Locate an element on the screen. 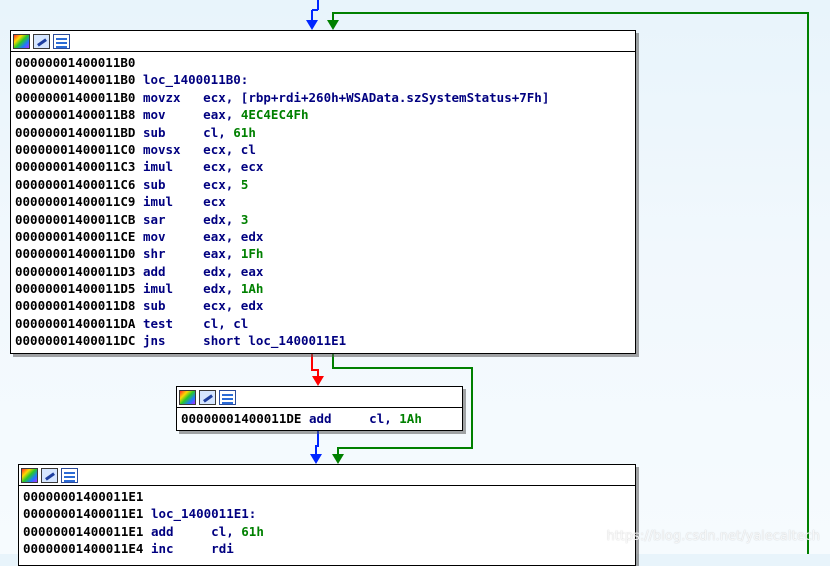 The height and width of the screenshot is (566, 830). operand-text: ecx, is located at coordinates (222, 184).